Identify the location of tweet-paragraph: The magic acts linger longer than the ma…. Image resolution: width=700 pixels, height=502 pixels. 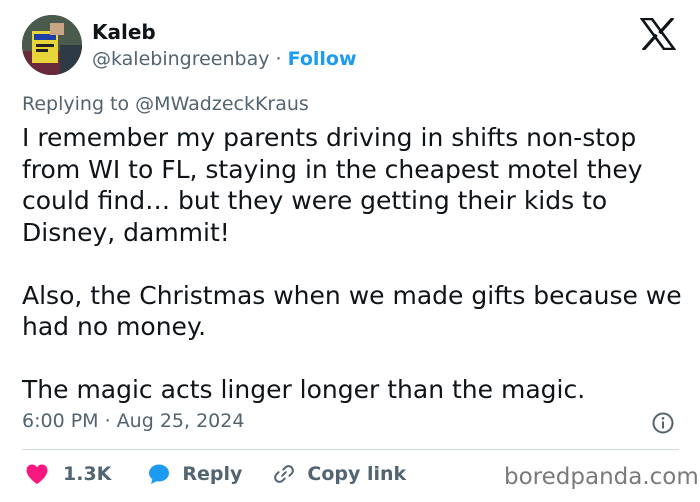
(304, 389).